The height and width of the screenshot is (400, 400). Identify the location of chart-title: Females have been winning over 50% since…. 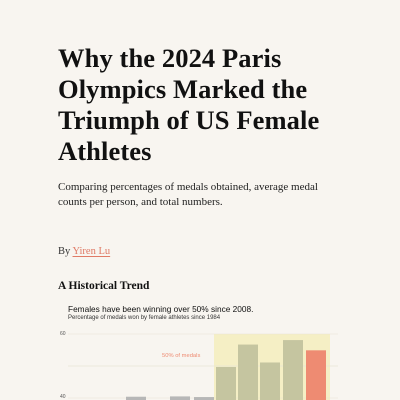
(161, 309).